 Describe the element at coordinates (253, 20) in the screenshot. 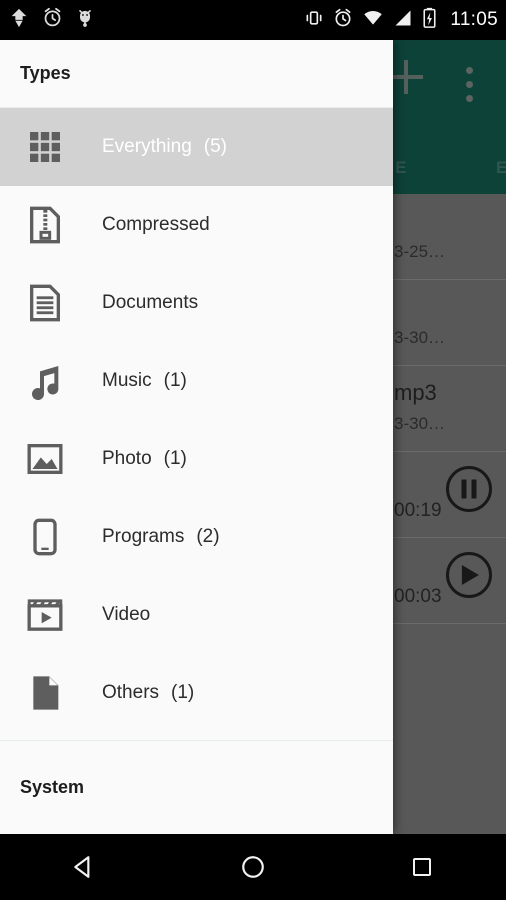

I see `status-bar: 11:05` at that location.